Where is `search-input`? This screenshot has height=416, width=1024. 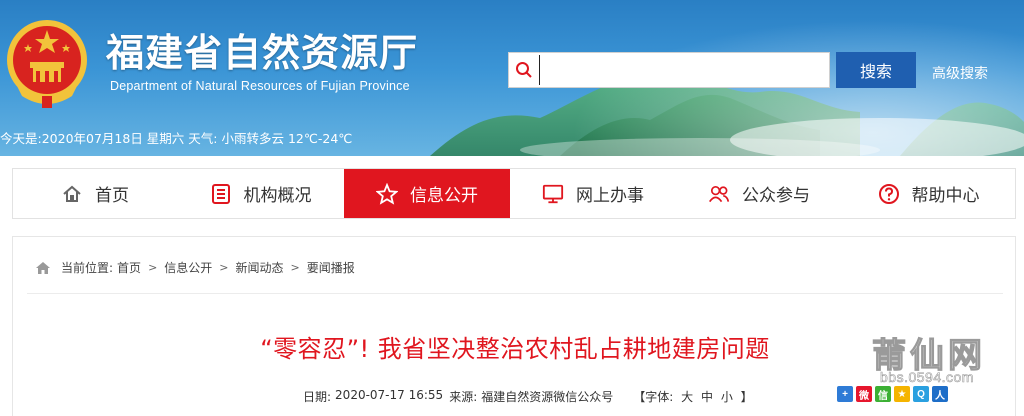
search-input is located at coordinates (684, 70).